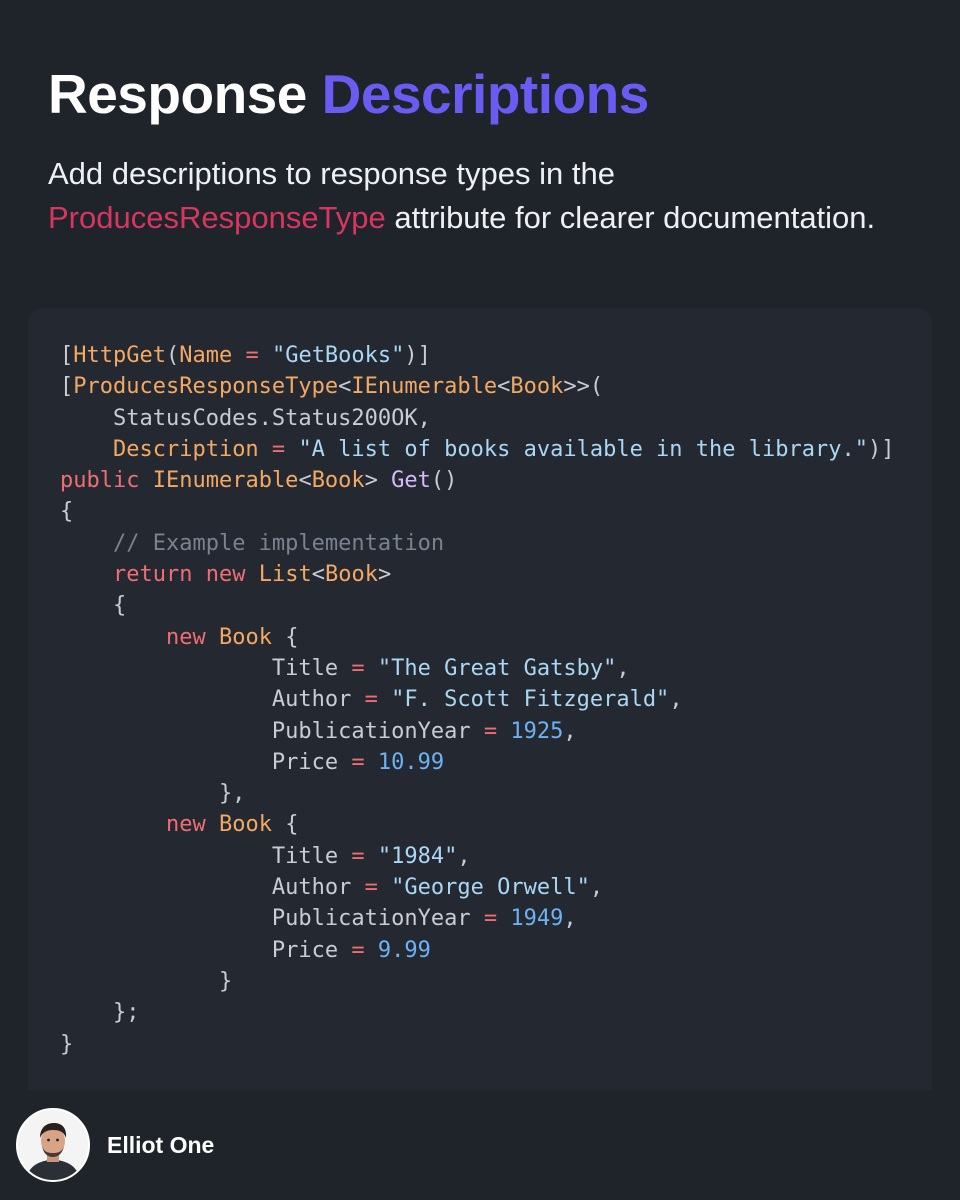 Image resolution: width=960 pixels, height=1200 pixels. Describe the element at coordinates (185, 449) in the screenshot. I see `code-token-type: Description` at that location.